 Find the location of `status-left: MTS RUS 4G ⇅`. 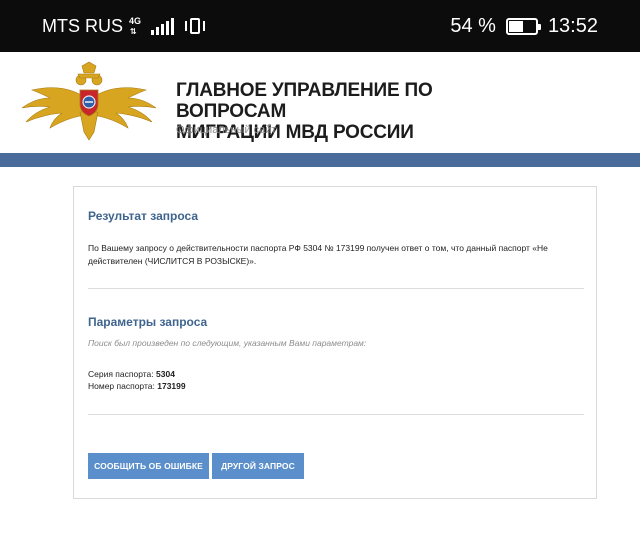

status-left: MTS RUS 4G ⇅ is located at coordinates (124, 26).